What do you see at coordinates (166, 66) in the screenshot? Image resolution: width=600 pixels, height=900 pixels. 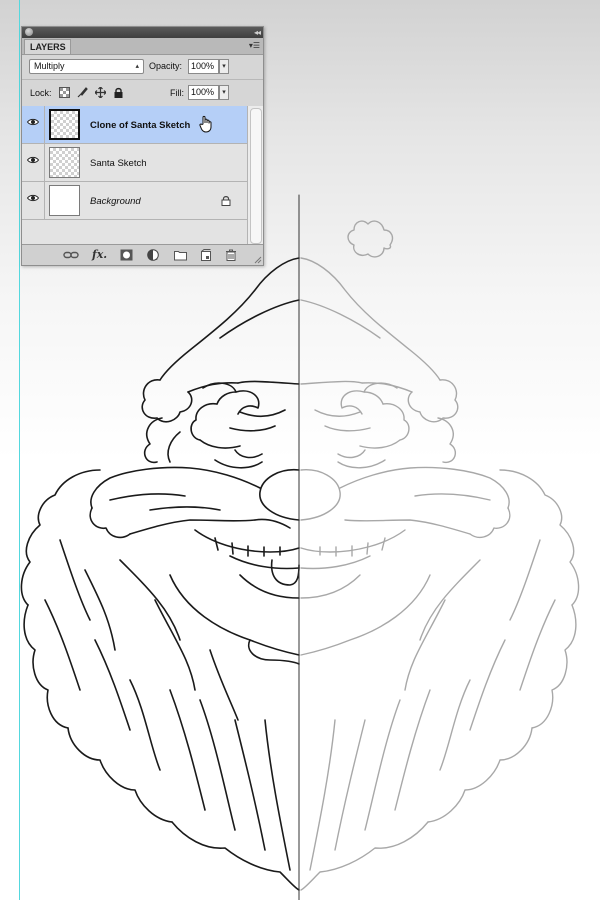 I see `opacity-label: Opacity:` at bounding box center [166, 66].